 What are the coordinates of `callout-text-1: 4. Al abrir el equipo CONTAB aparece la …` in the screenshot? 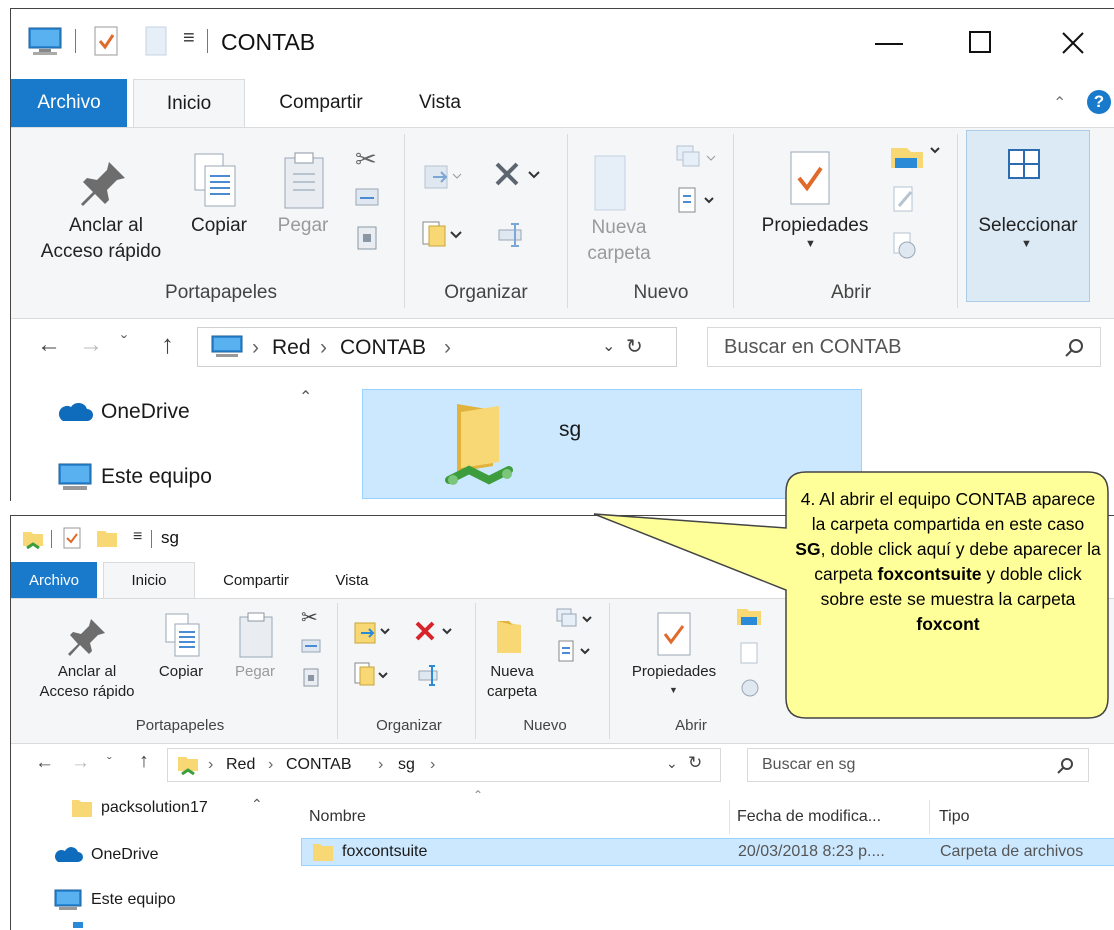 It's located at (948, 511).